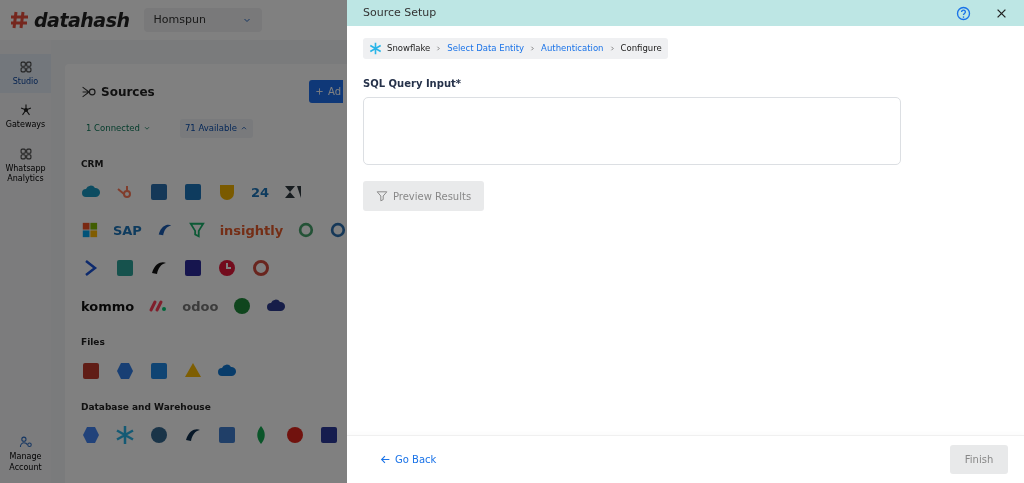 This screenshot has width=1024, height=483. What do you see at coordinates (216, 128) in the screenshot?
I see `filter-tab: 71 Available` at bounding box center [216, 128].